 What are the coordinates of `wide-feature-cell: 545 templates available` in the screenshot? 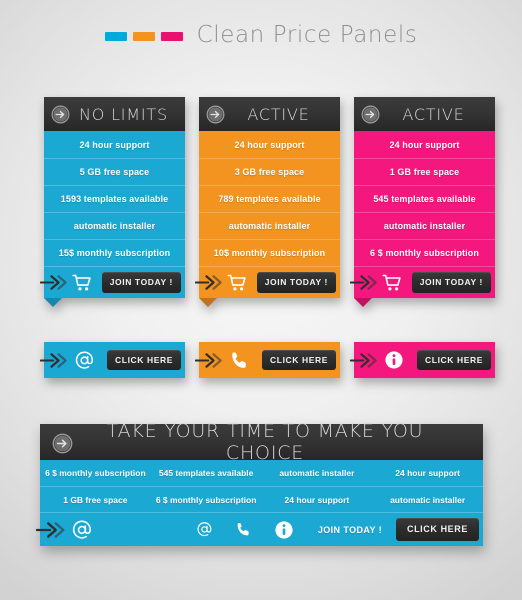 It's located at (206, 473).